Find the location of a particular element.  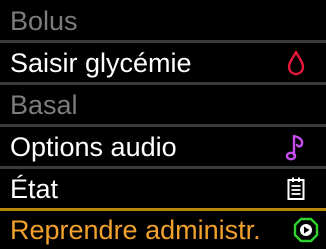

menu-item-label: Bolus is located at coordinates (44, 21).